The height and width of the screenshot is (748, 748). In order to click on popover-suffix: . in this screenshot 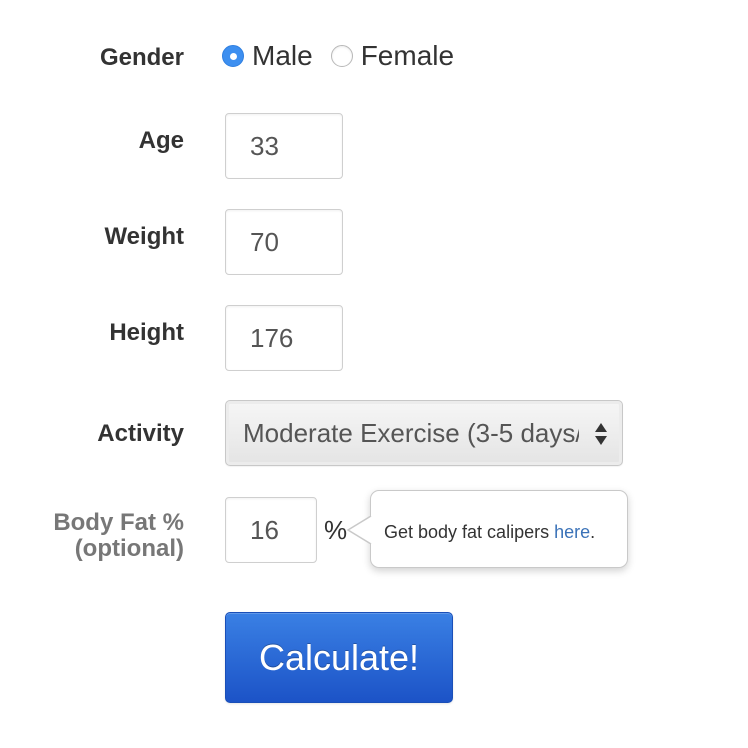, I will do `click(593, 532)`.